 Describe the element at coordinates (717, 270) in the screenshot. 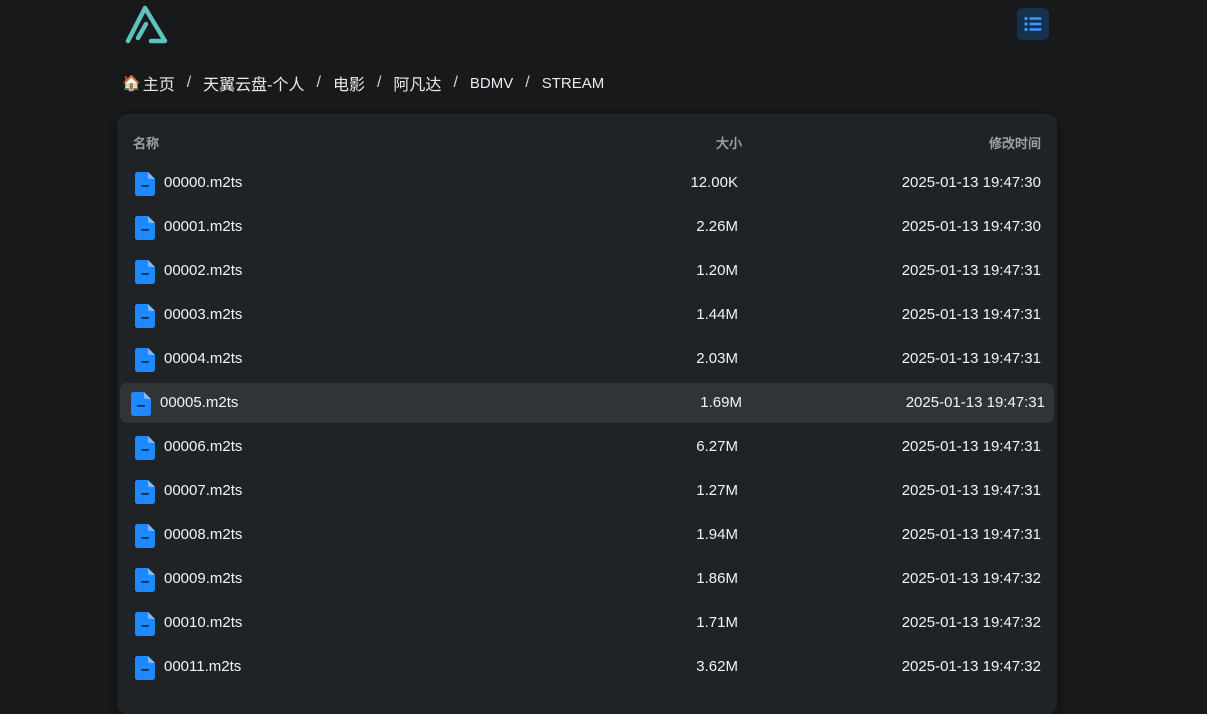

I see `file-size: 1.20M` at that location.